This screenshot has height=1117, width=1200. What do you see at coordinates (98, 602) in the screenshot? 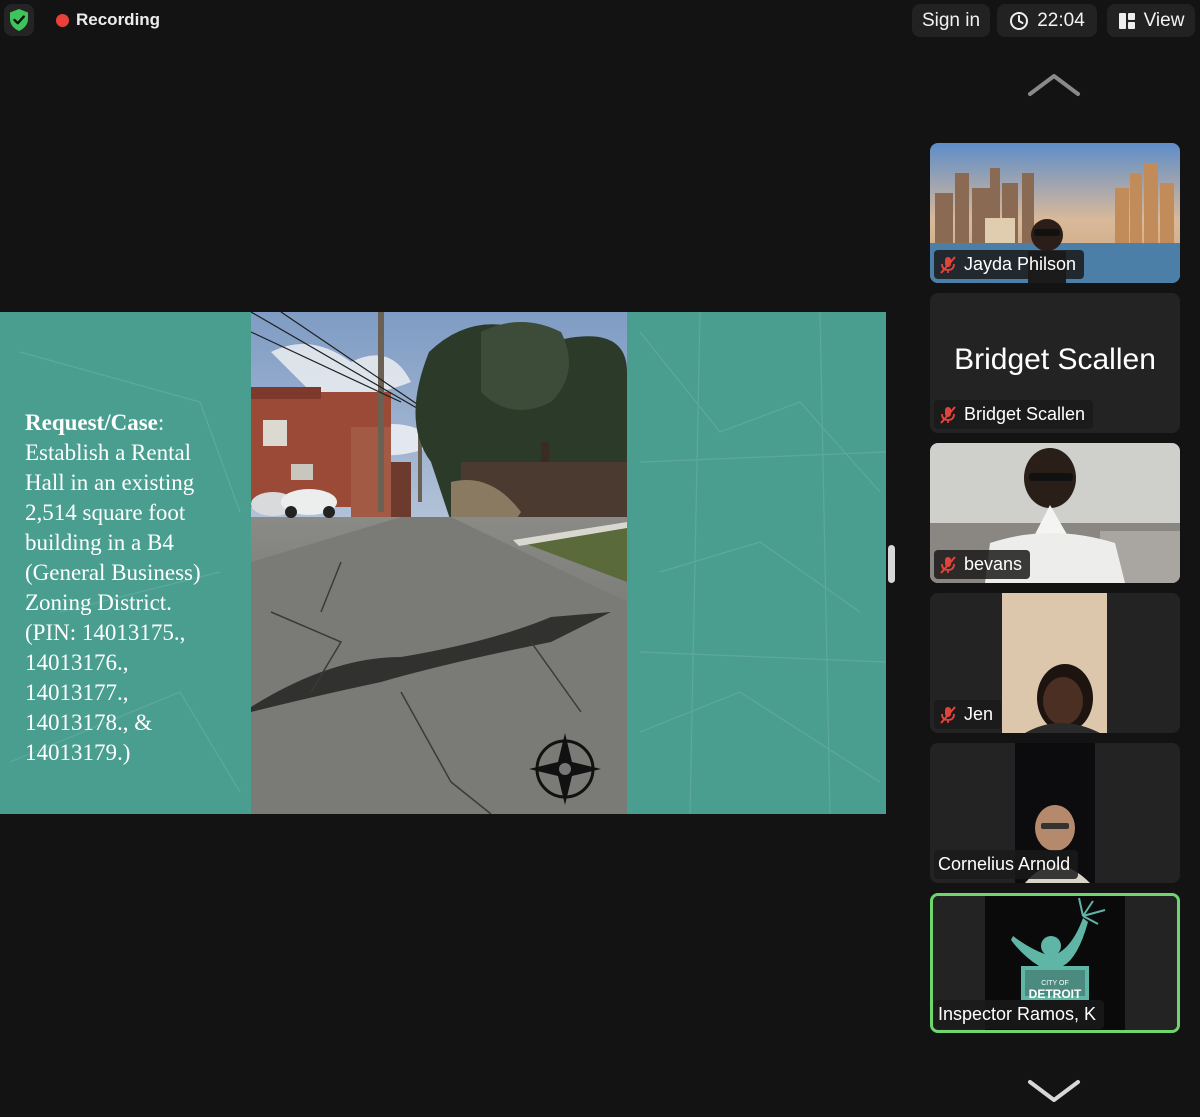
I see `case-line: Zoning District.` at bounding box center [98, 602].